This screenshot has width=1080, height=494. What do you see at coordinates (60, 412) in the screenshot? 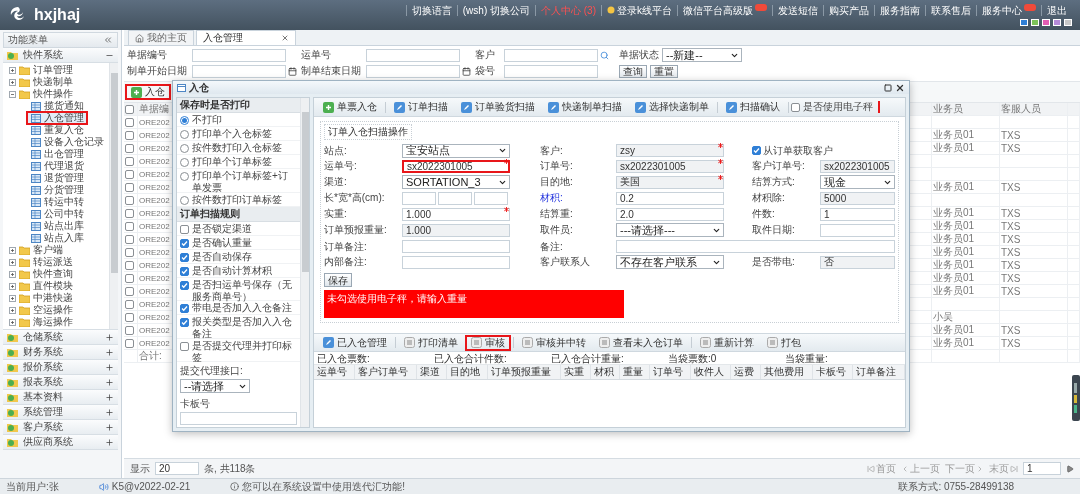
I see `menu-section: 系统管理` at bounding box center [60, 412].